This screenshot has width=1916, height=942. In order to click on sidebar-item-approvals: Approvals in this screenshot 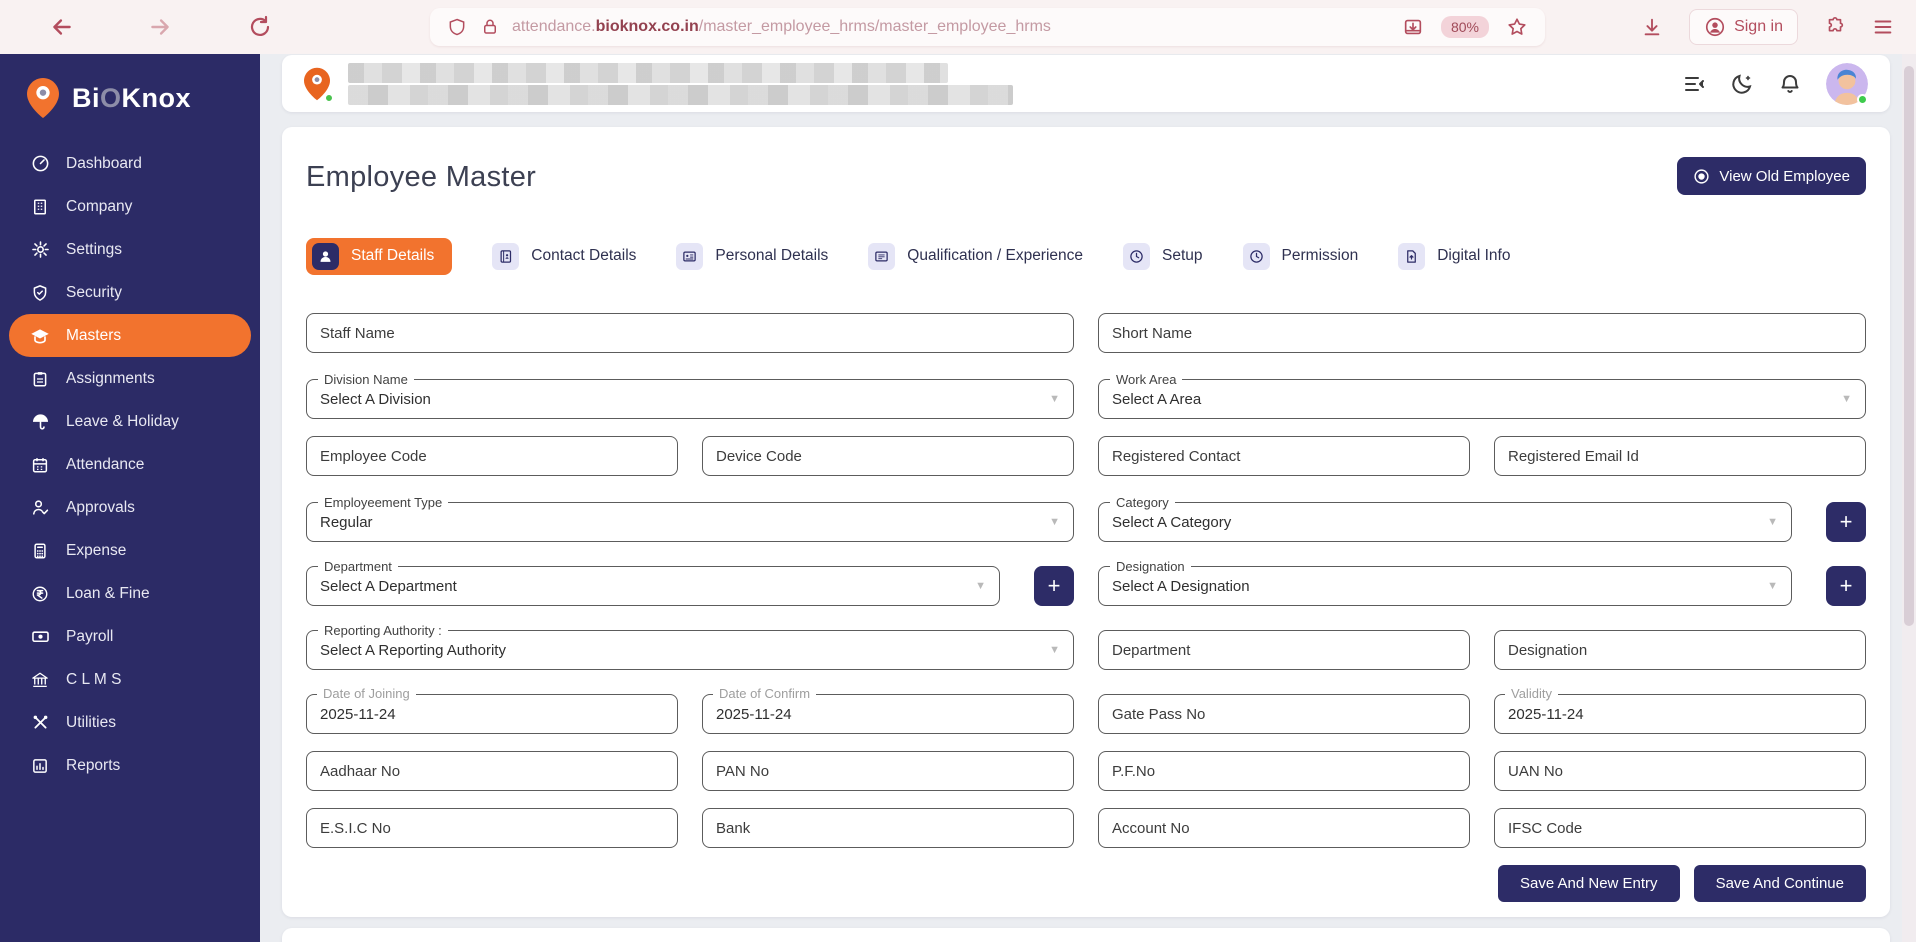, I will do `click(130, 507)`.